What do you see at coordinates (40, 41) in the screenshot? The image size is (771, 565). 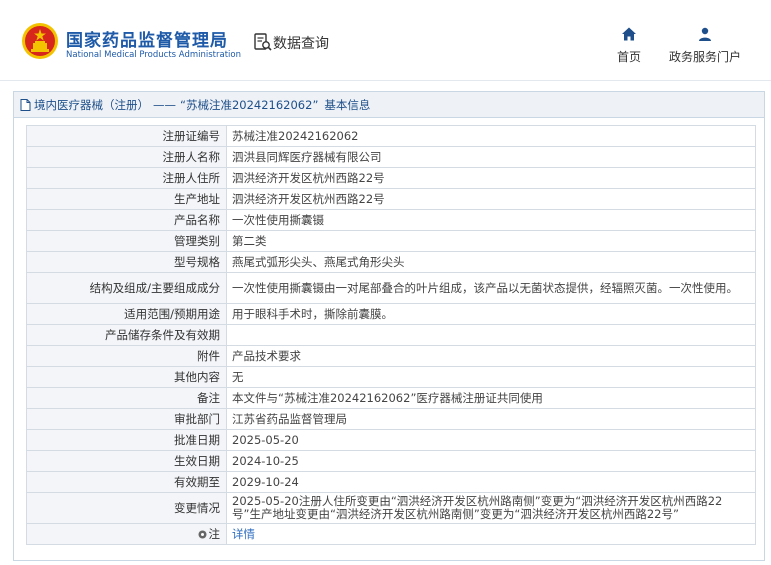 I see `national-emblem-icon` at bounding box center [40, 41].